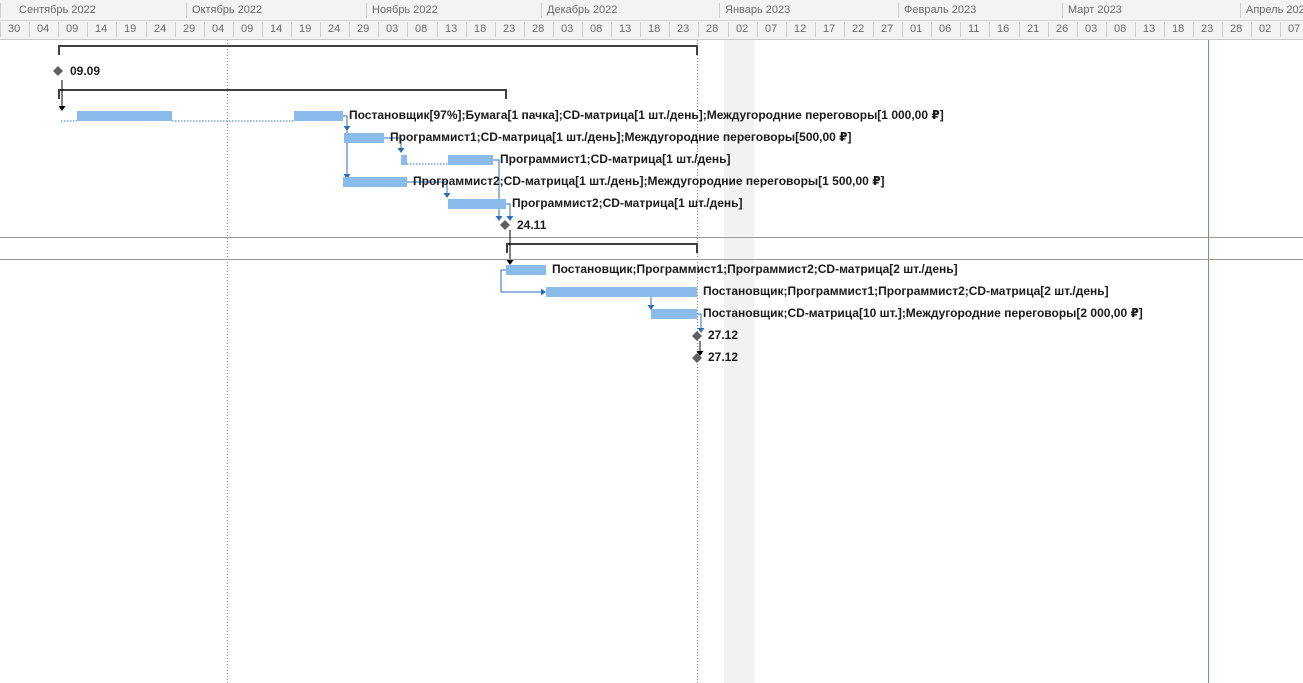 This screenshot has width=1303, height=683. What do you see at coordinates (887, 29) in the screenshot?
I see `timescale-day-label: 27` at bounding box center [887, 29].